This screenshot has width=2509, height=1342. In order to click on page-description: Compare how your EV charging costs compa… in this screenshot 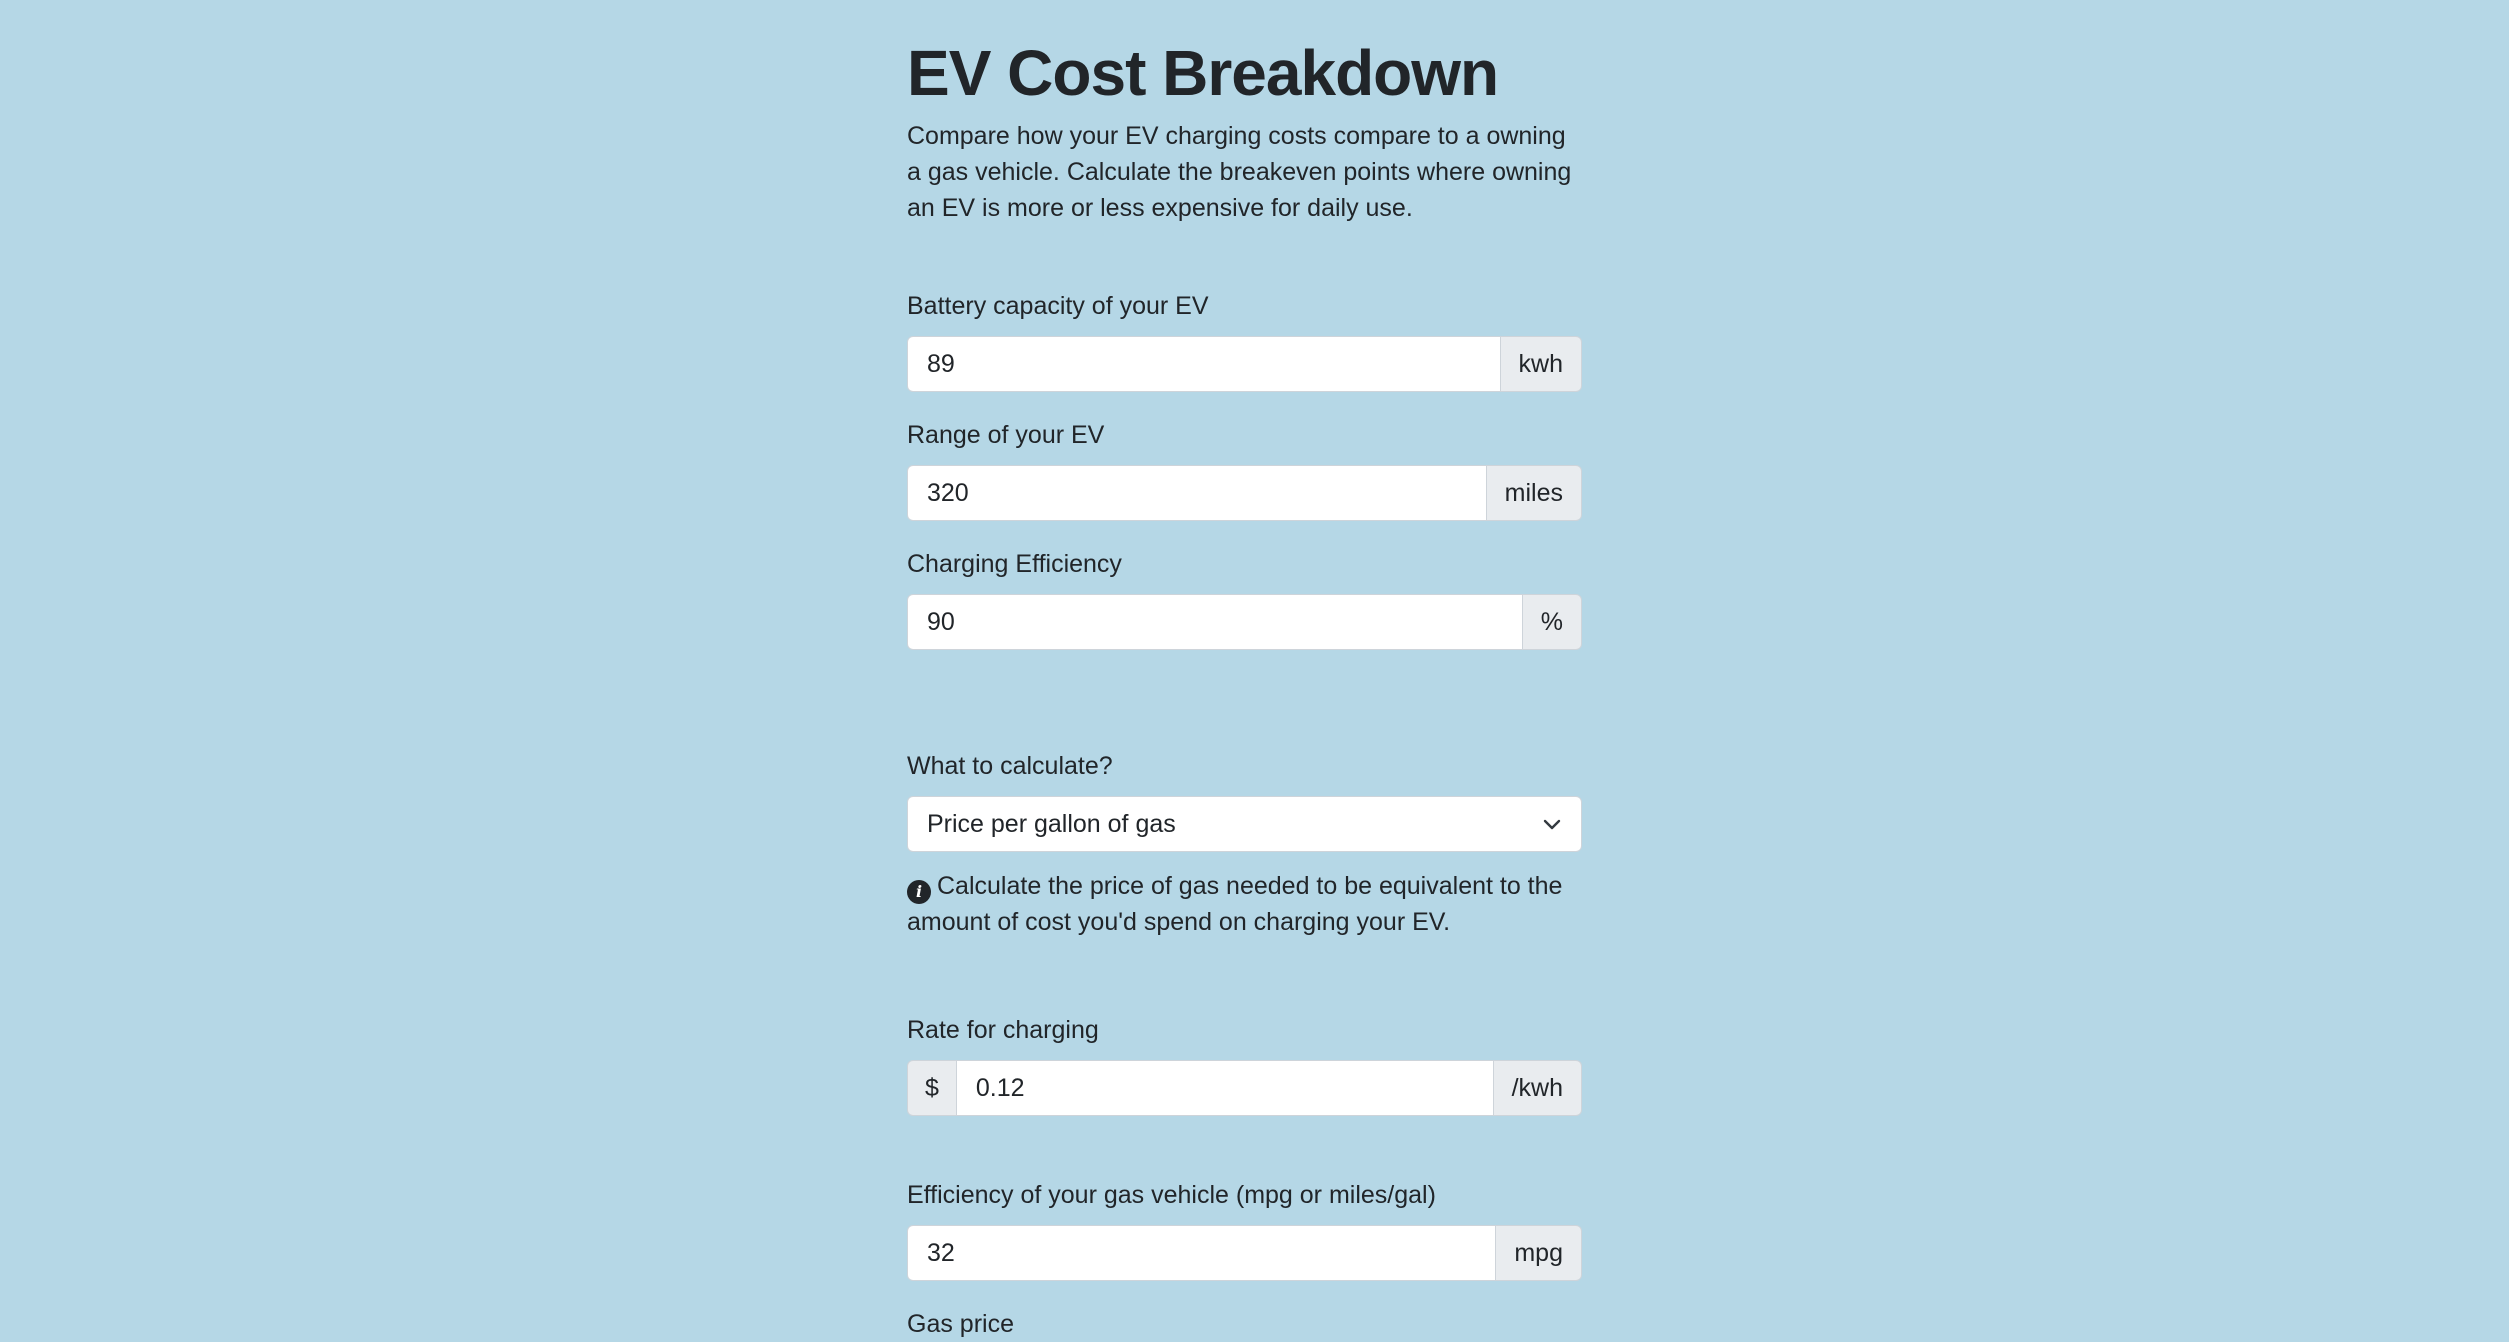, I will do `click(1239, 172)`.